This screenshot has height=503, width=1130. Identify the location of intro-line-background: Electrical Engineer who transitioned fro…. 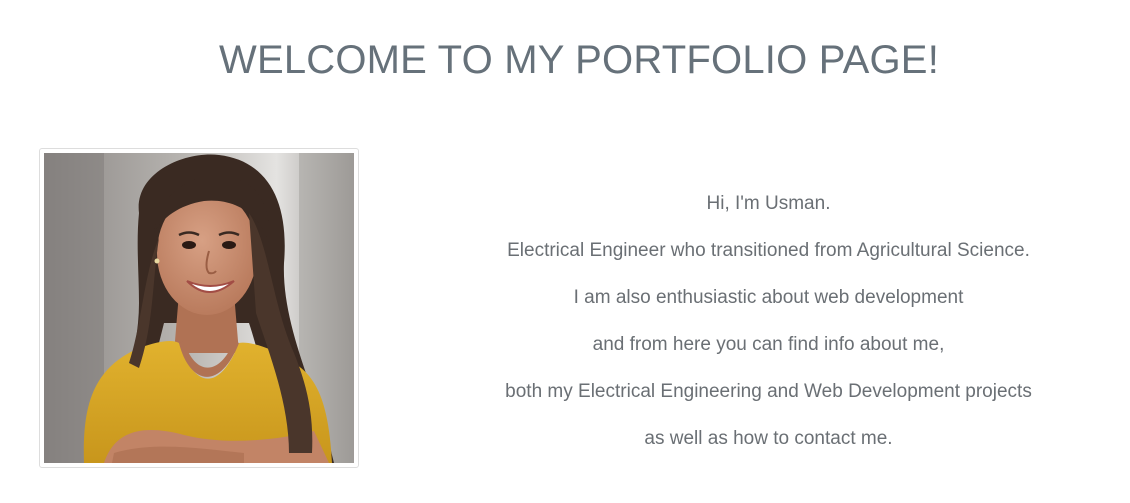
(768, 250).